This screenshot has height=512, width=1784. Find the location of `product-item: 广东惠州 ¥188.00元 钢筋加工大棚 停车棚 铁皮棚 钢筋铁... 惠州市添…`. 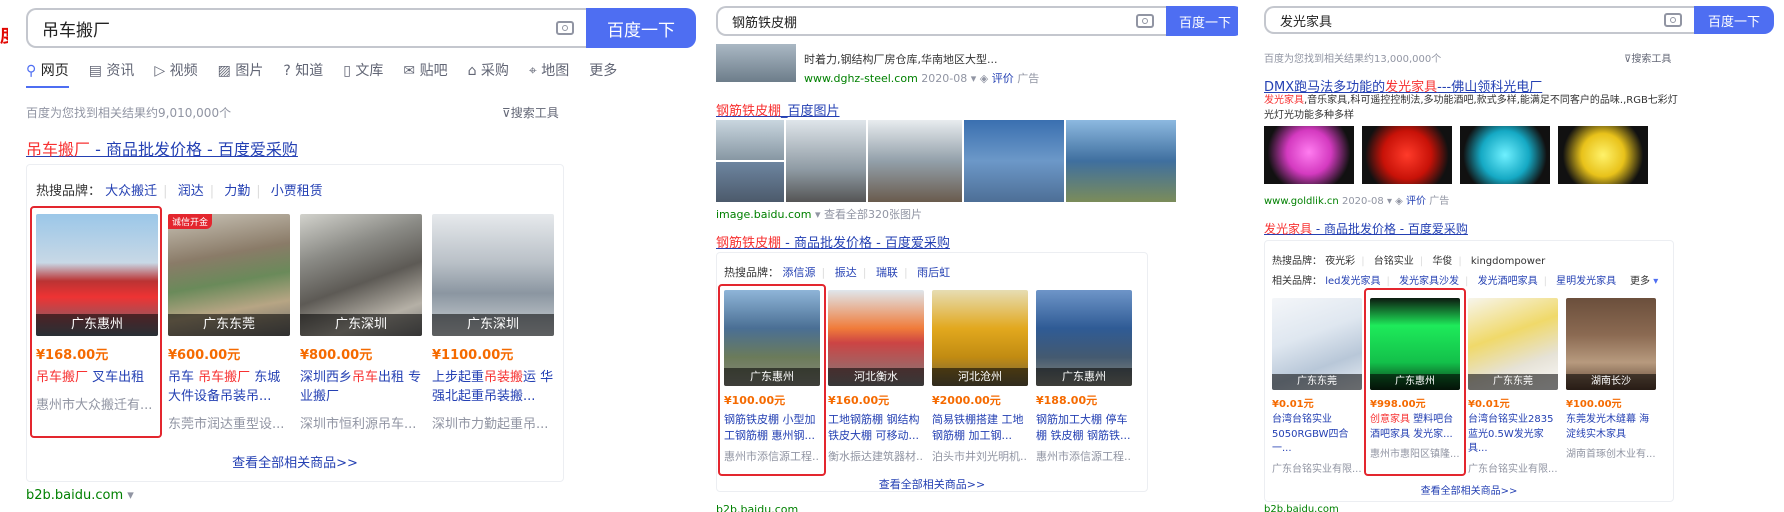

product-item: 广东惠州 ¥188.00元 钢筋加工大棚 停车棚 铁皮棚 钢筋铁... 惠州市添… is located at coordinates (1084, 377).